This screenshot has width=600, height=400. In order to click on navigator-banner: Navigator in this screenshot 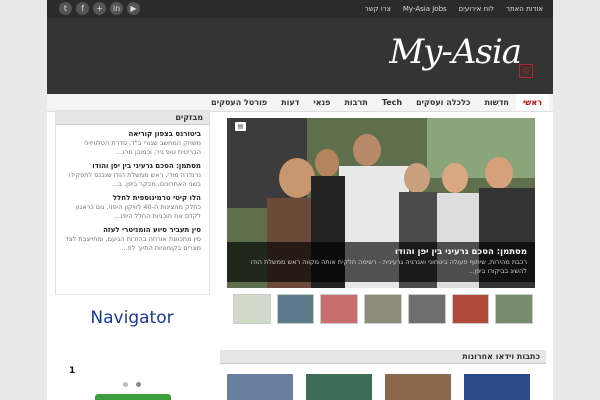, I will do `click(132, 318)`.